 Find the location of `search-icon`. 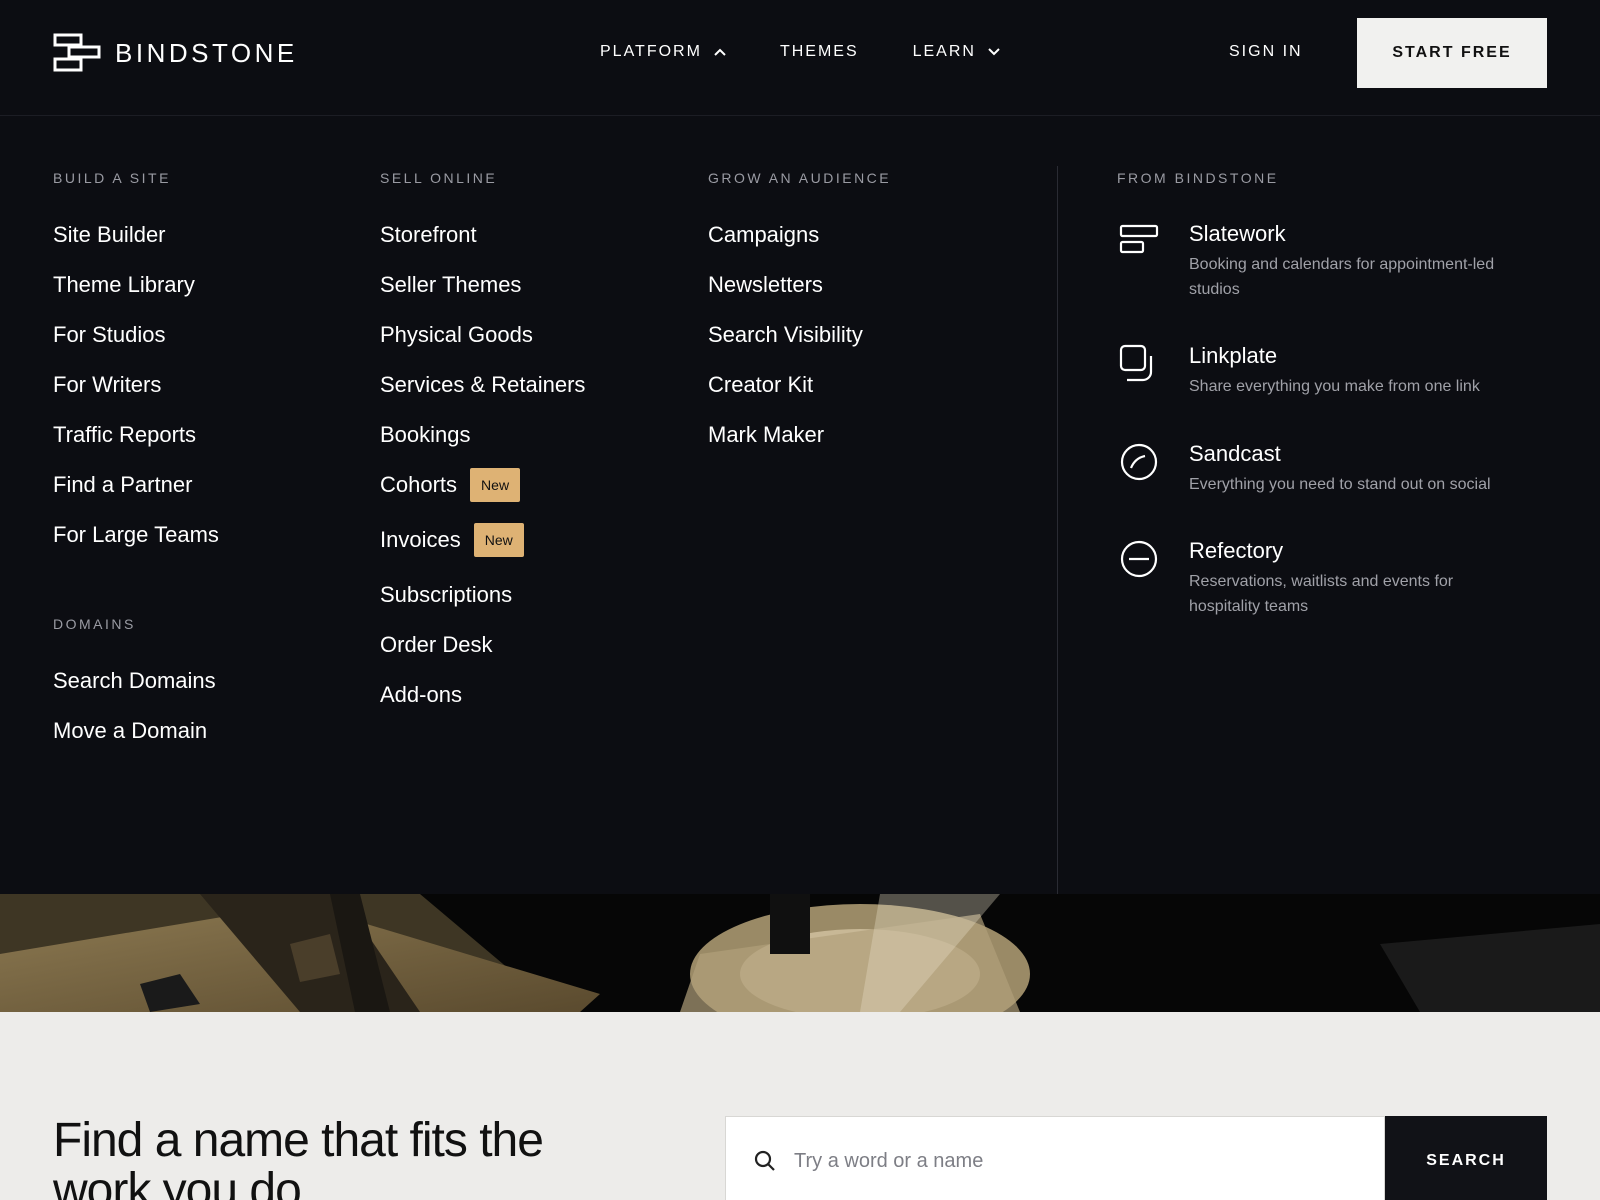

search-icon is located at coordinates (764, 1160).